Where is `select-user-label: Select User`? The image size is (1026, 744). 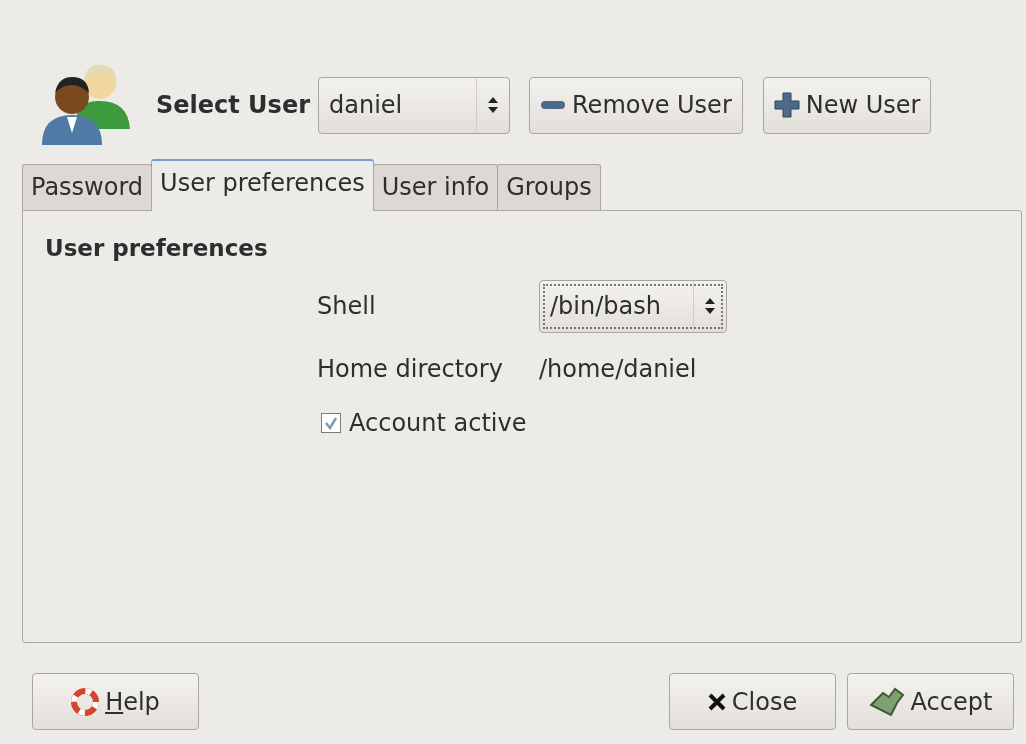 select-user-label: Select User is located at coordinates (233, 105).